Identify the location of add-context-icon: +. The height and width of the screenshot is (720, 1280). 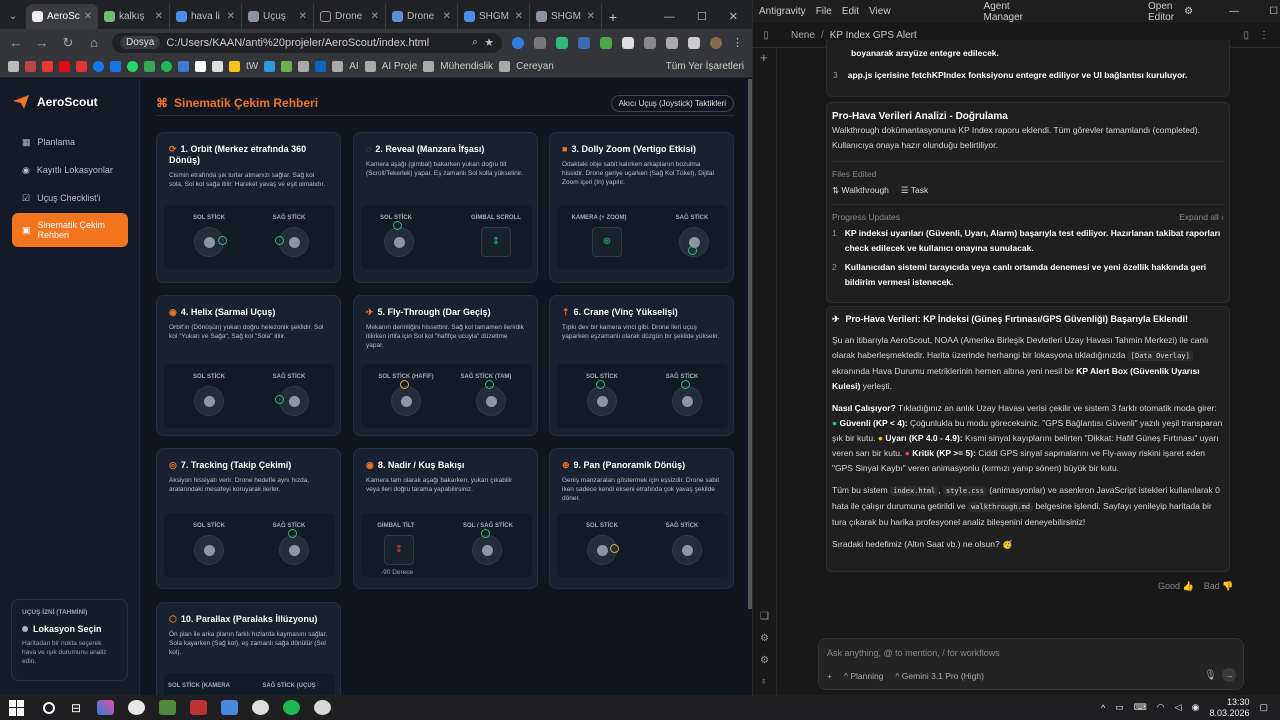
(829, 676).